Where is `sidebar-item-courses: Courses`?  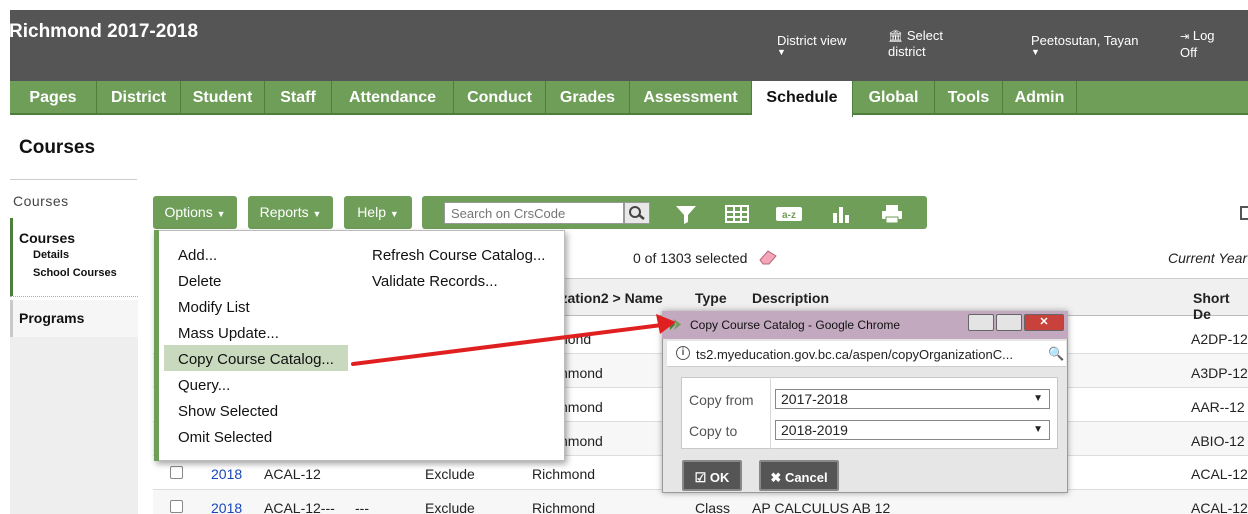
sidebar-item-courses: Courses is located at coordinates (47, 238).